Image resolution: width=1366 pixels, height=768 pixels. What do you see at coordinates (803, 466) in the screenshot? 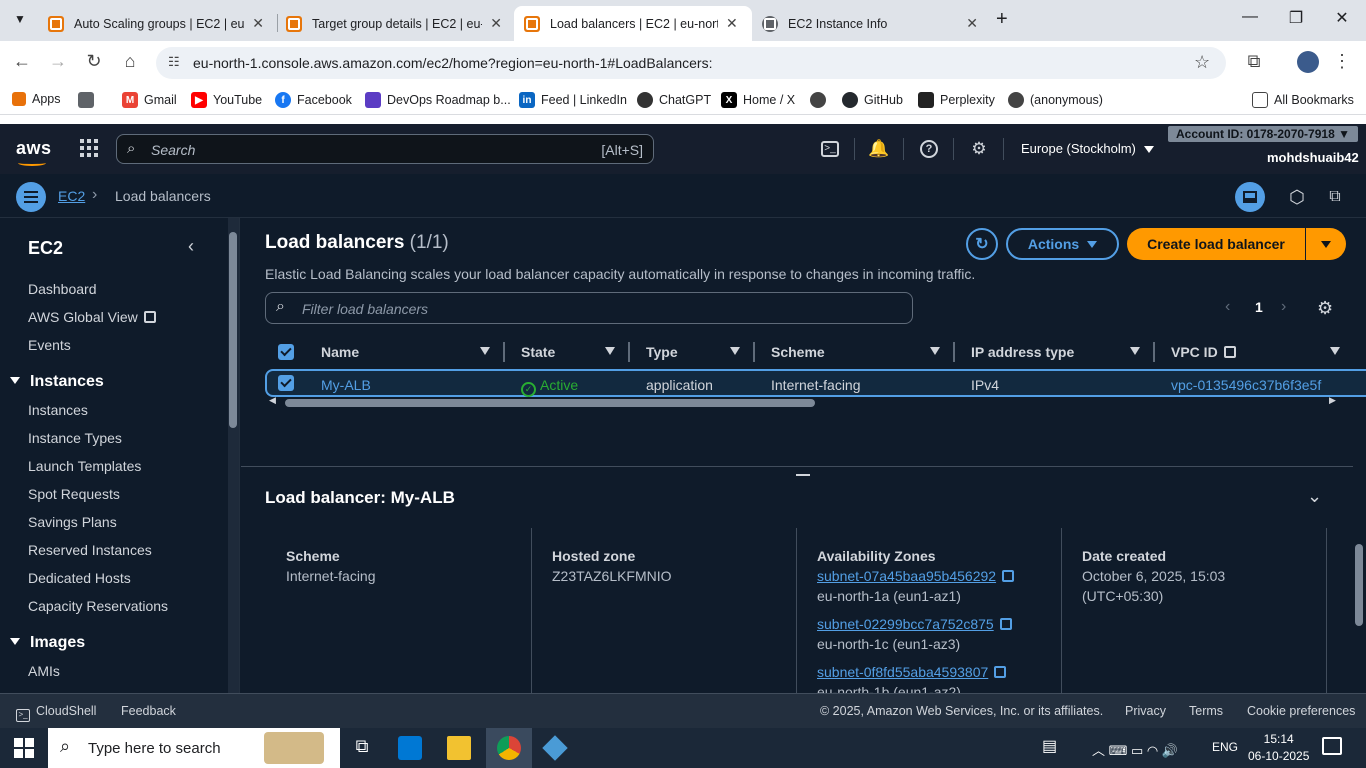
I see `split-panel-divider` at bounding box center [803, 466].